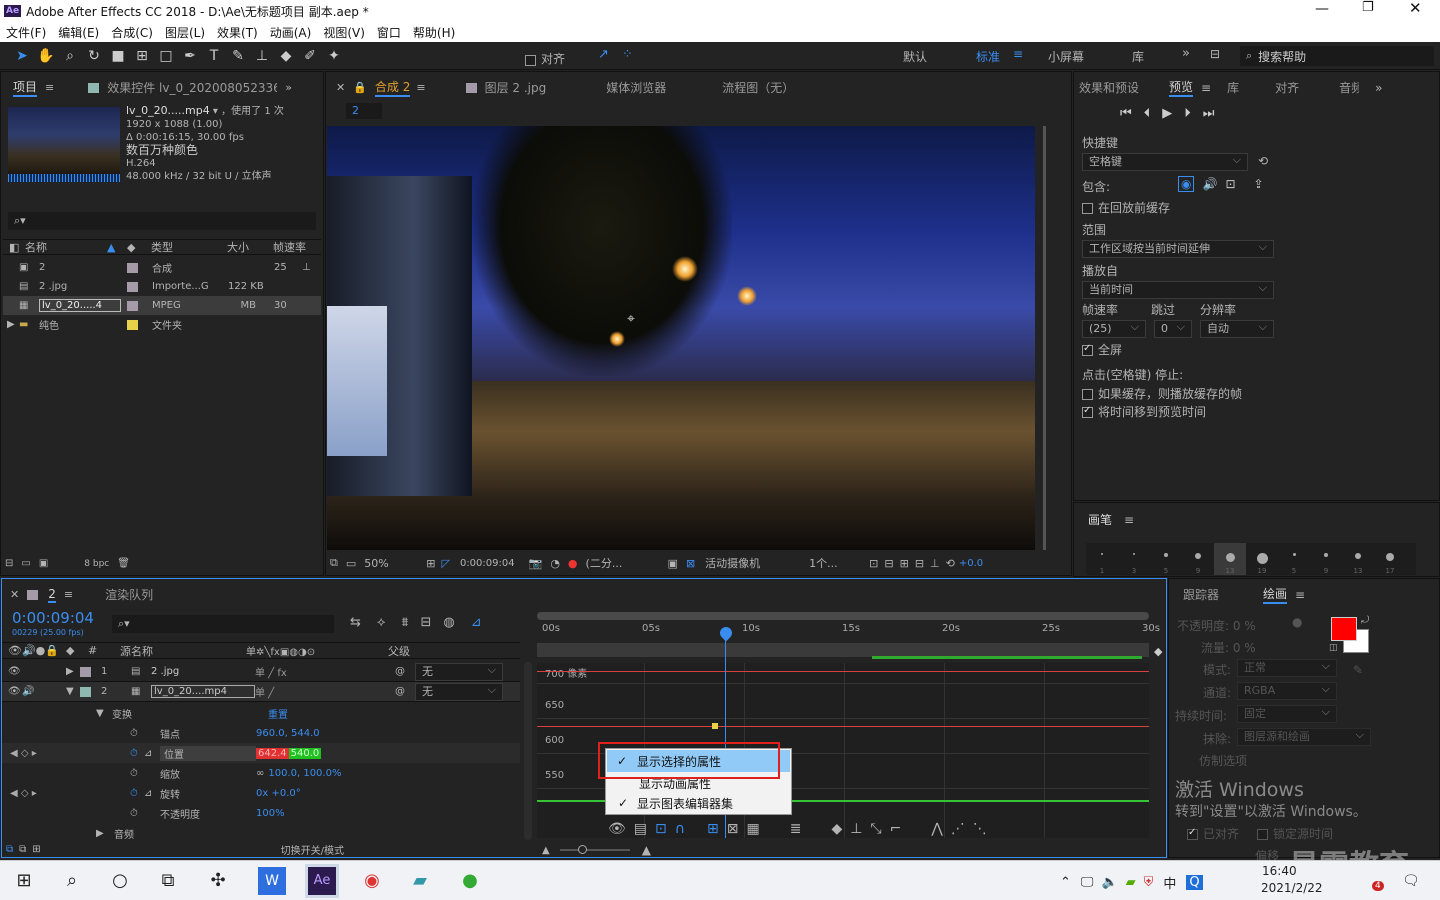 The width and height of the screenshot is (1440, 900). Describe the element at coordinates (262, 56) in the screenshot. I see `clone-stamp-tool-icon: ⊥` at that location.